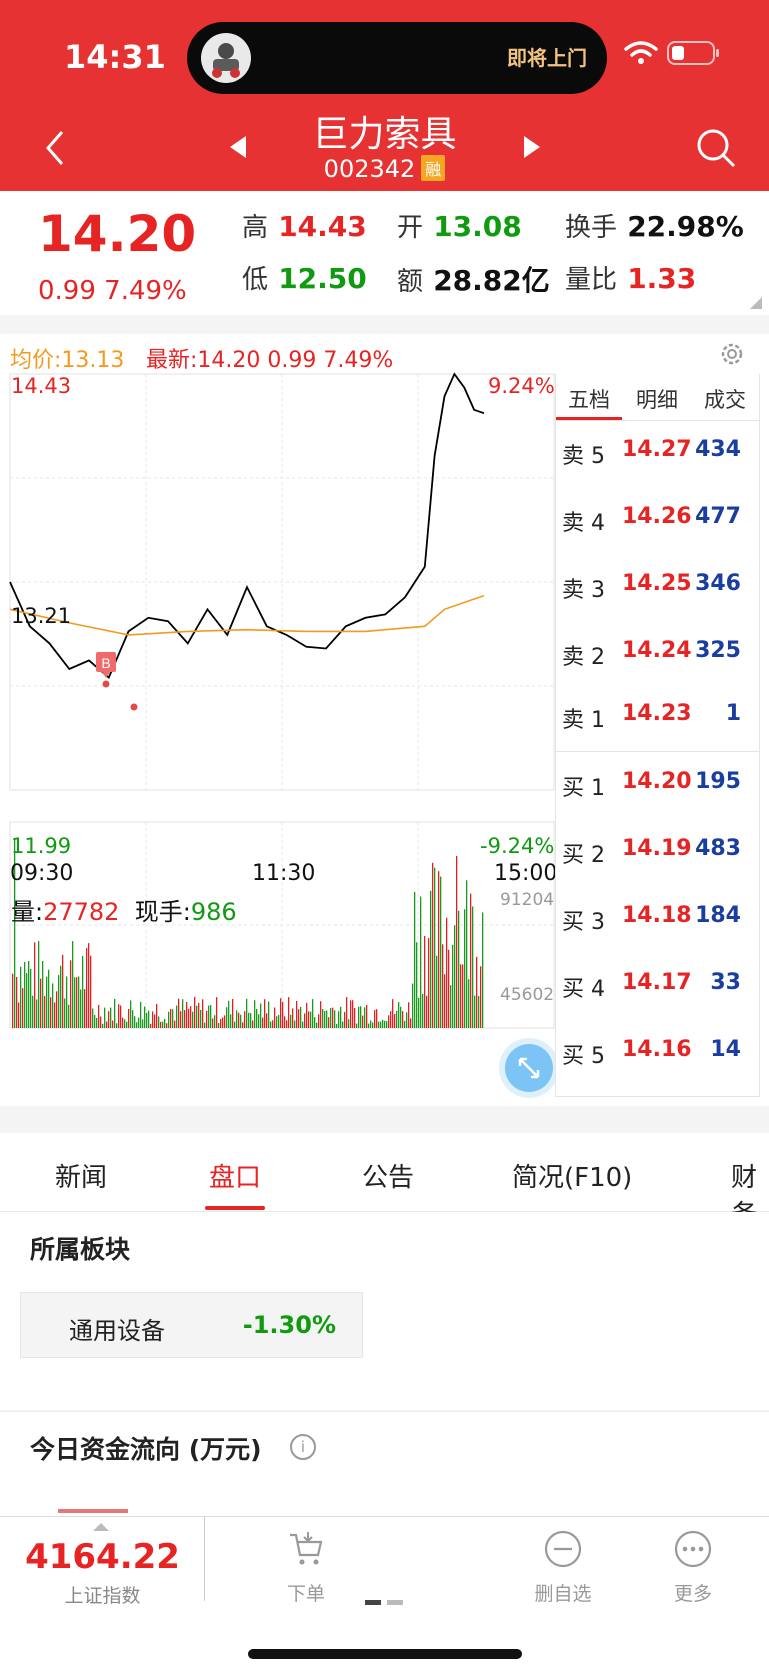 This screenshot has width=769, height=1666. Describe the element at coordinates (117, 234) in the screenshot. I see `current-price: 14.20` at that location.